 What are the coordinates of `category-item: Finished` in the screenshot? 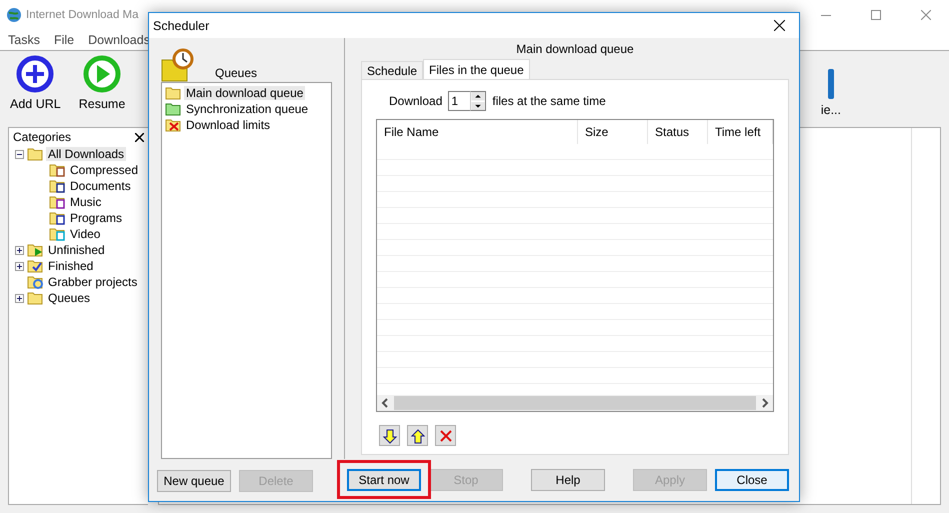 It's located at (71, 266).